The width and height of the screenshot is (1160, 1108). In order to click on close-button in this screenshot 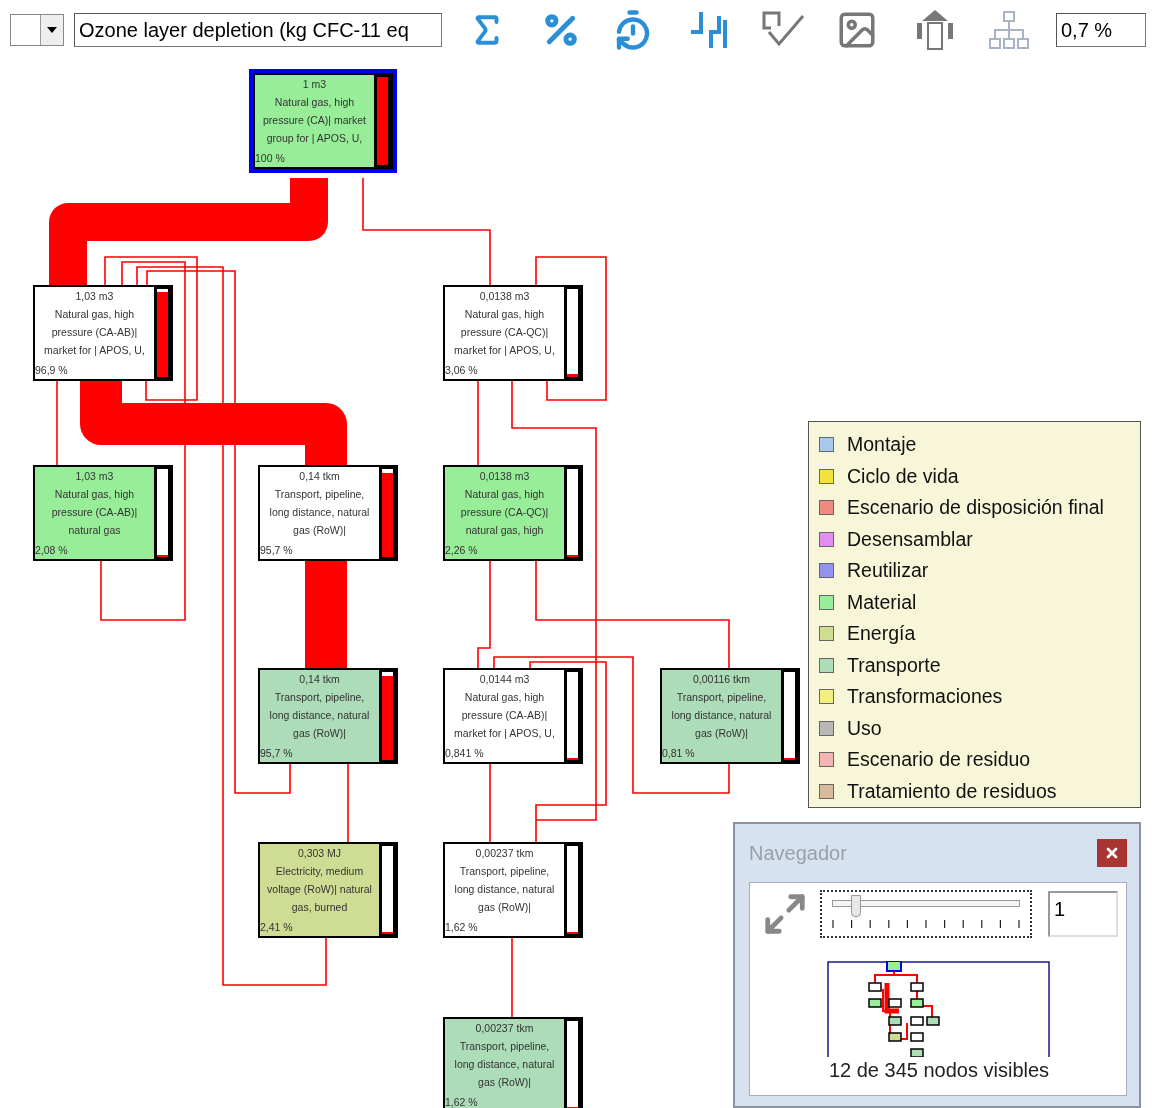, I will do `click(1112, 853)`.